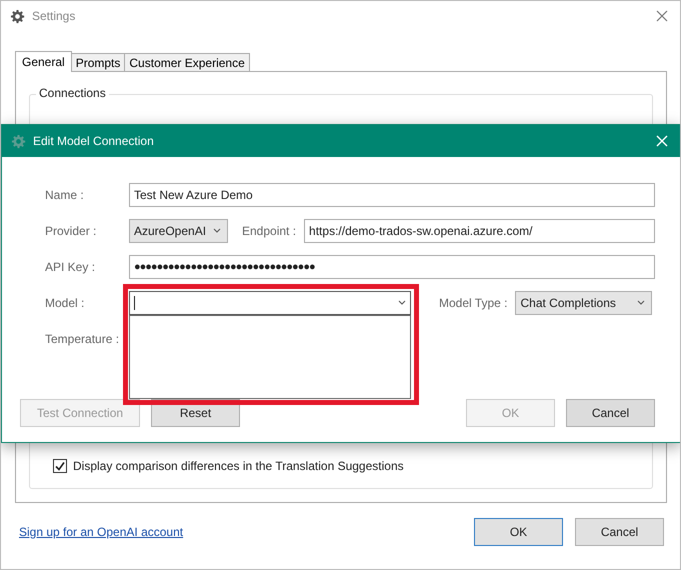  What do you see at coordinates (60, 466) in the screenshot?
I see `checkbox` at bounding box center [60, 466].